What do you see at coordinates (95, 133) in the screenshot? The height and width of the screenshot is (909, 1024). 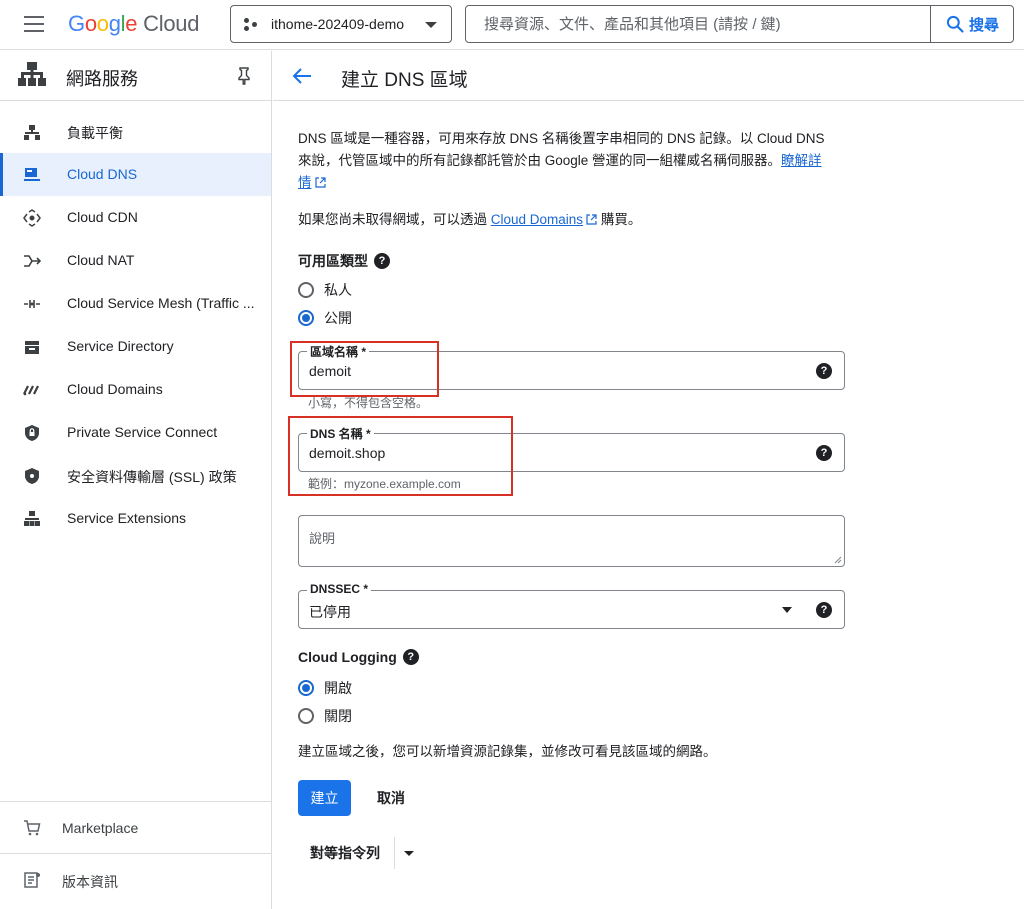 I see `sidebar-item-label: 負載平衡` at bounding box center [95, 133].